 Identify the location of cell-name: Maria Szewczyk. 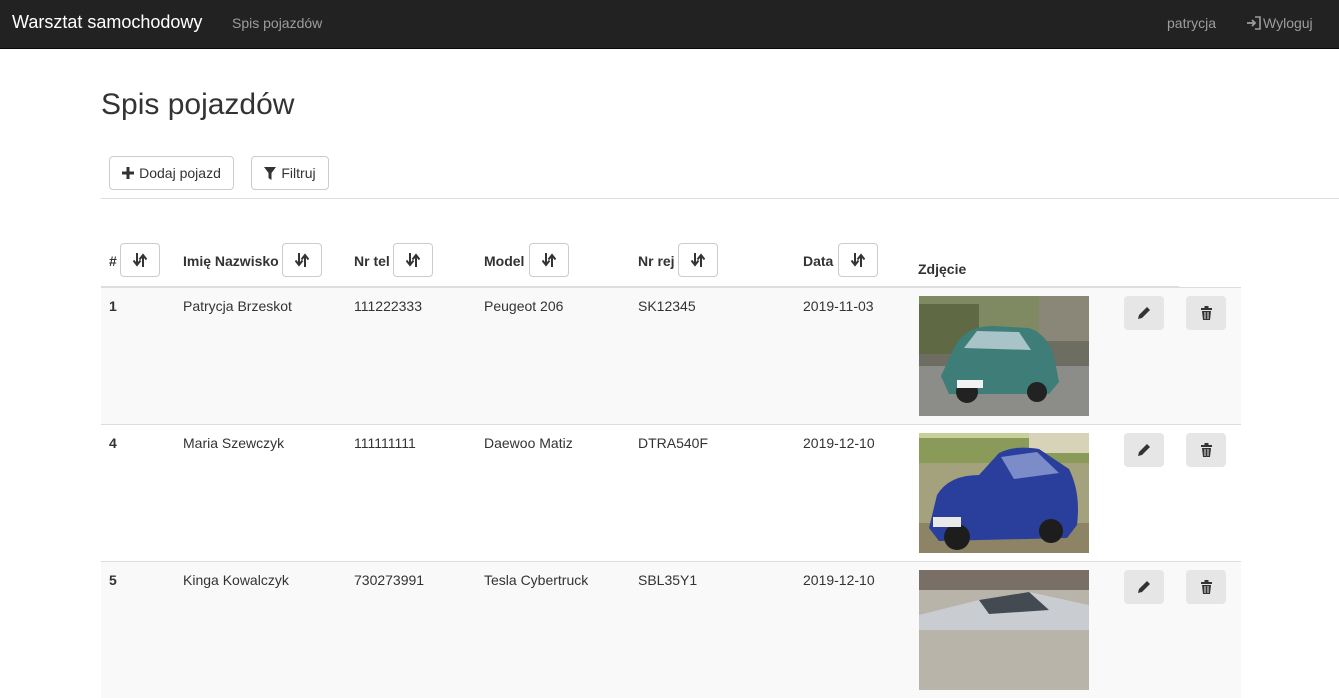
(234, 443).